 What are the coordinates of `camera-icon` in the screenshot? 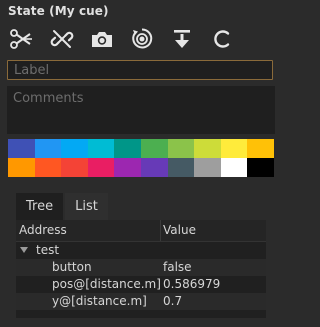 It's located at (102, 39).